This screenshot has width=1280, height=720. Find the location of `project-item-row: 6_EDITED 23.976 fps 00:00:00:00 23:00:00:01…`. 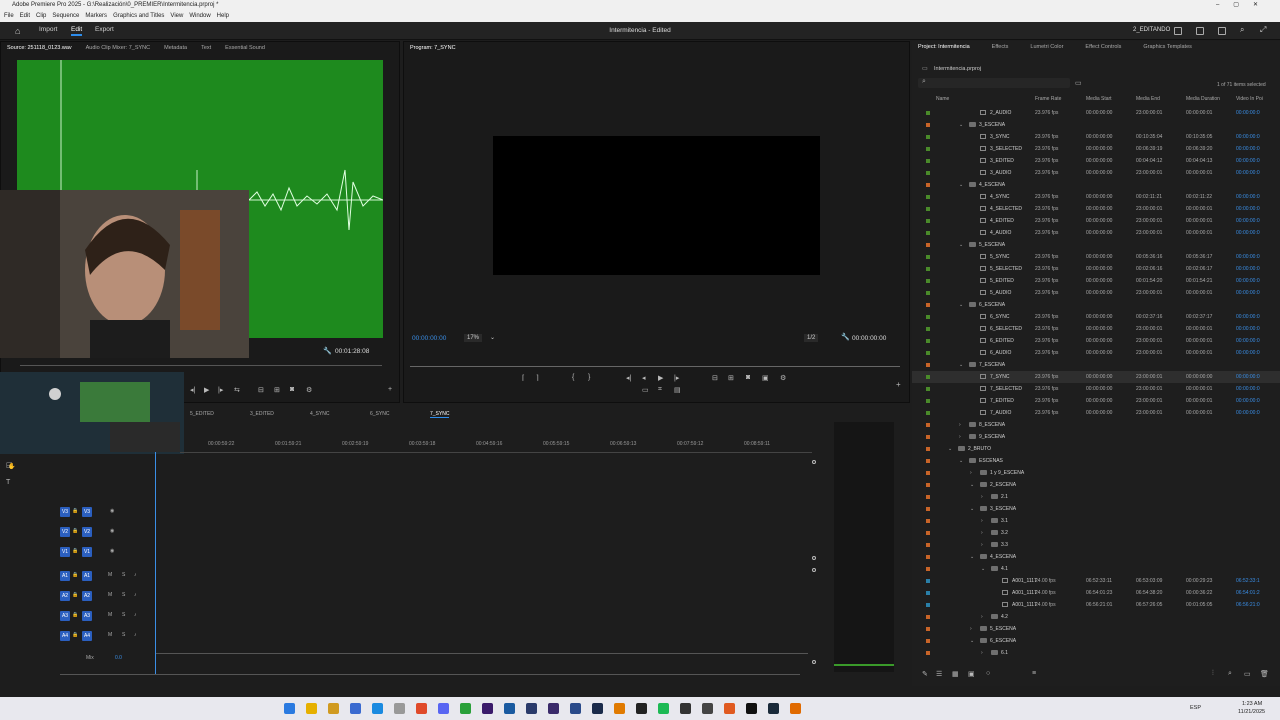

project-item-row: 6_EDITED 23.976 fps 00:00:00:00 23:00:00:01… is located at coordinates (1096, 341).